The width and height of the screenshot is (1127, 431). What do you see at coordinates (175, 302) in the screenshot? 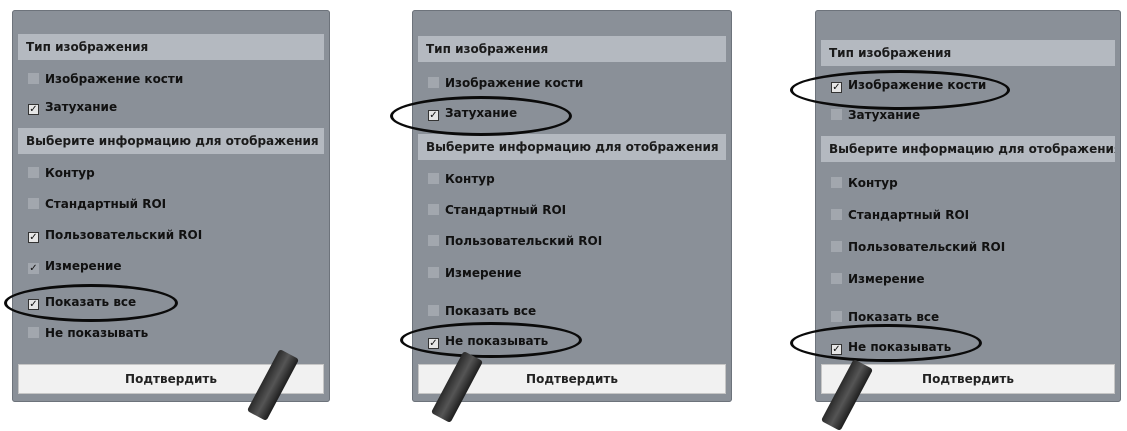
I see `show-all-option: ✓ Показать все` at bounding box center [175, 302].